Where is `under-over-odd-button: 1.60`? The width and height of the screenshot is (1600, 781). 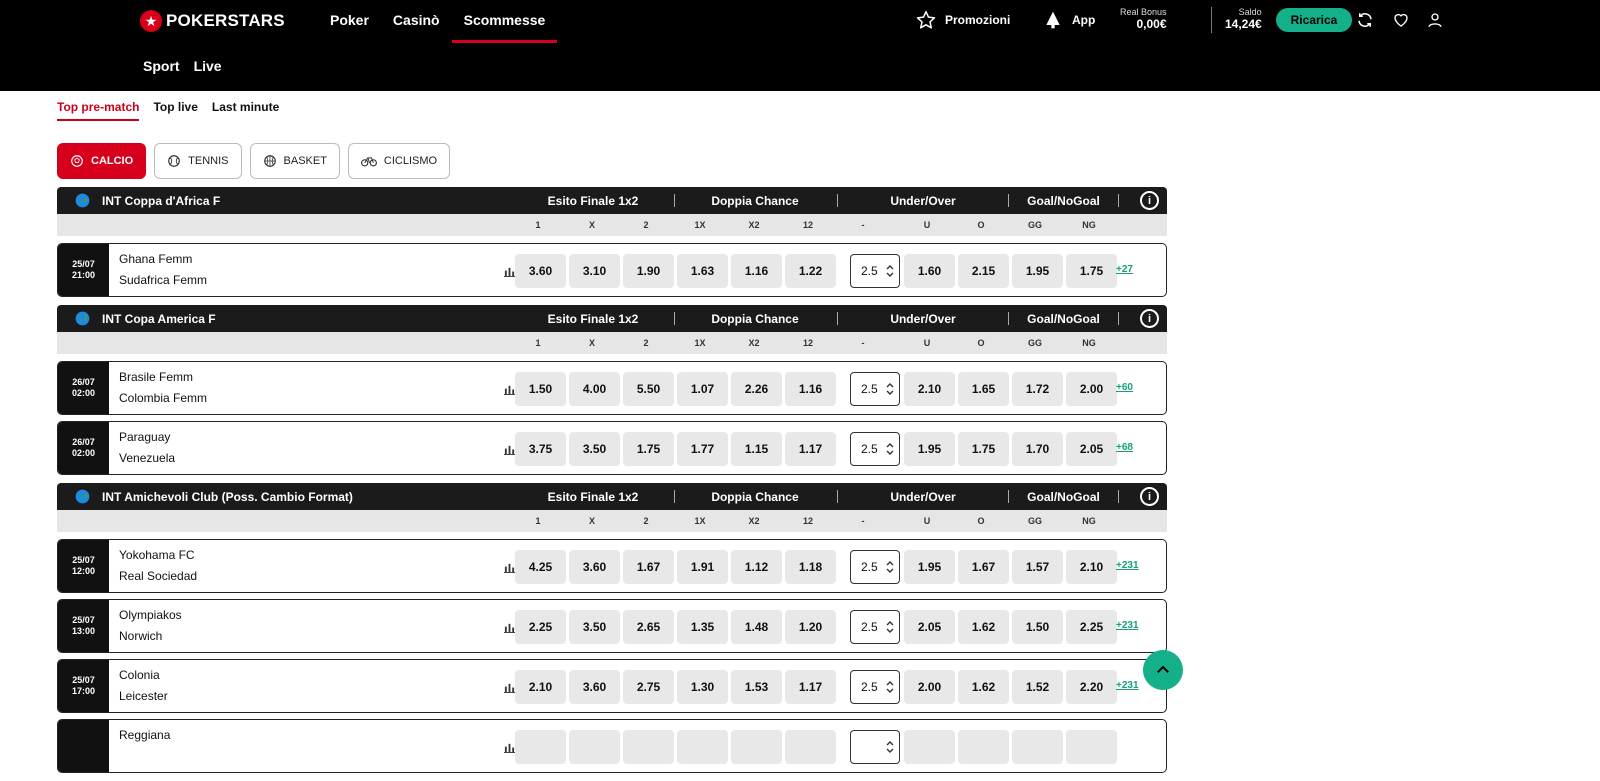
under-over-odd-button: 1.60 is located at coordinates (929, 271).